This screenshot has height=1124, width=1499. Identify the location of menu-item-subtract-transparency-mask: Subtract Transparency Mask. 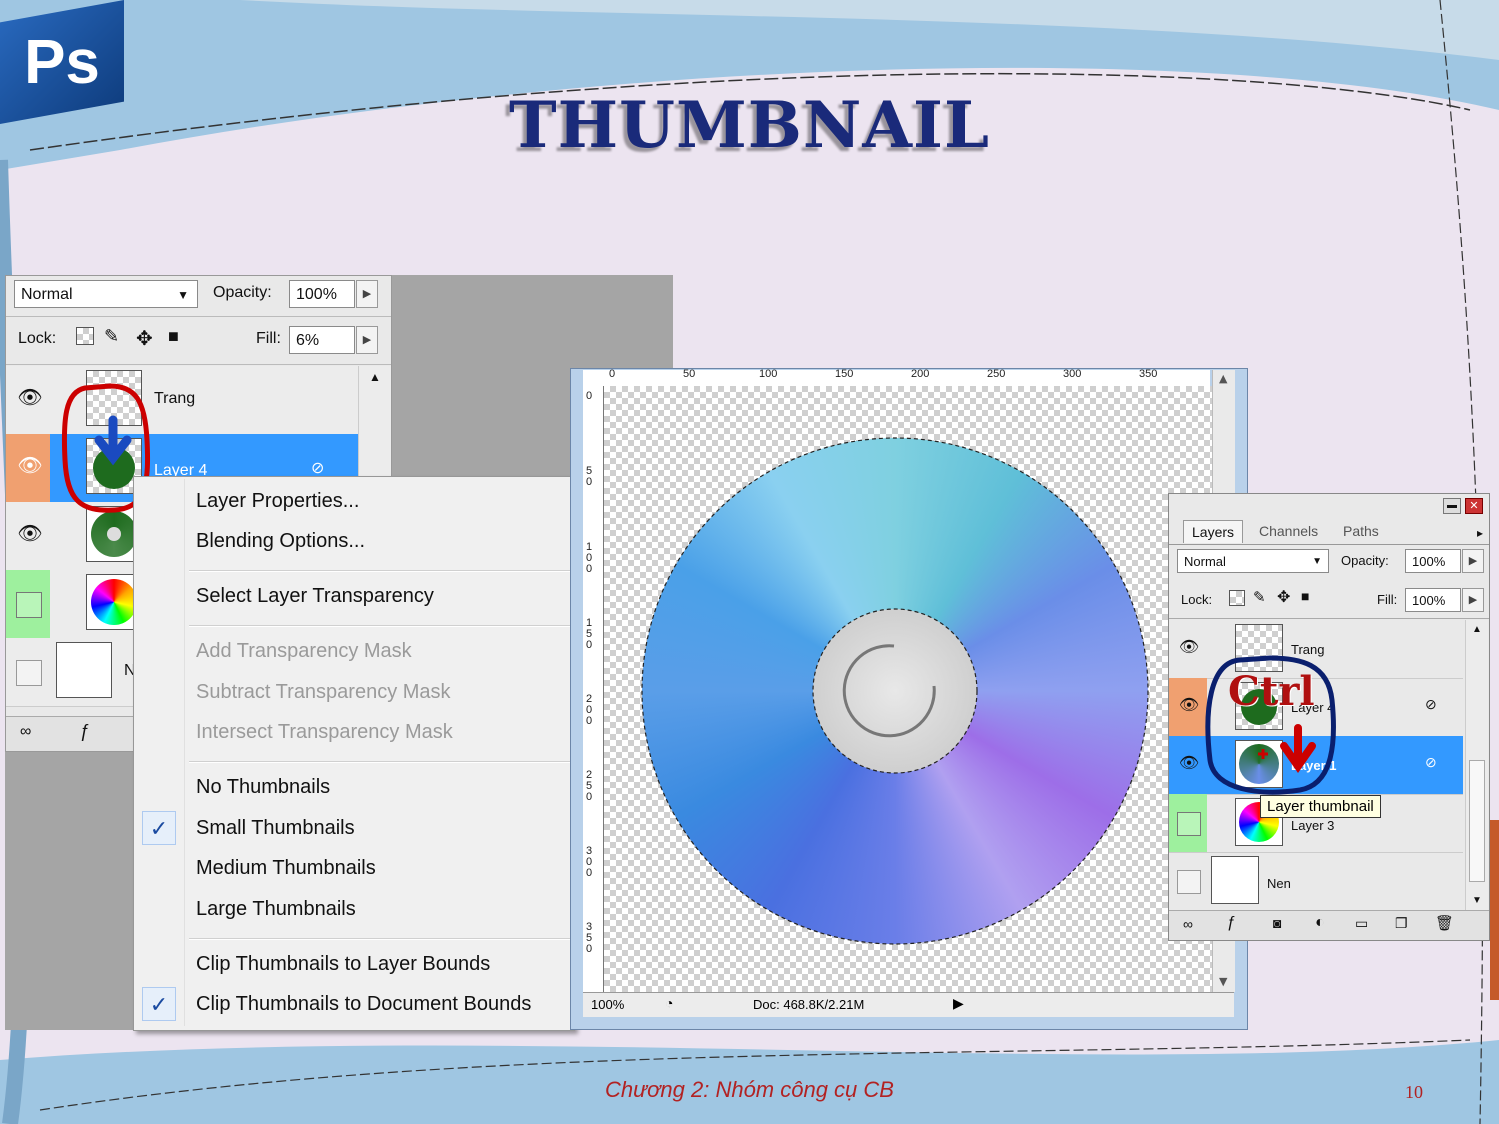
(323, 692).